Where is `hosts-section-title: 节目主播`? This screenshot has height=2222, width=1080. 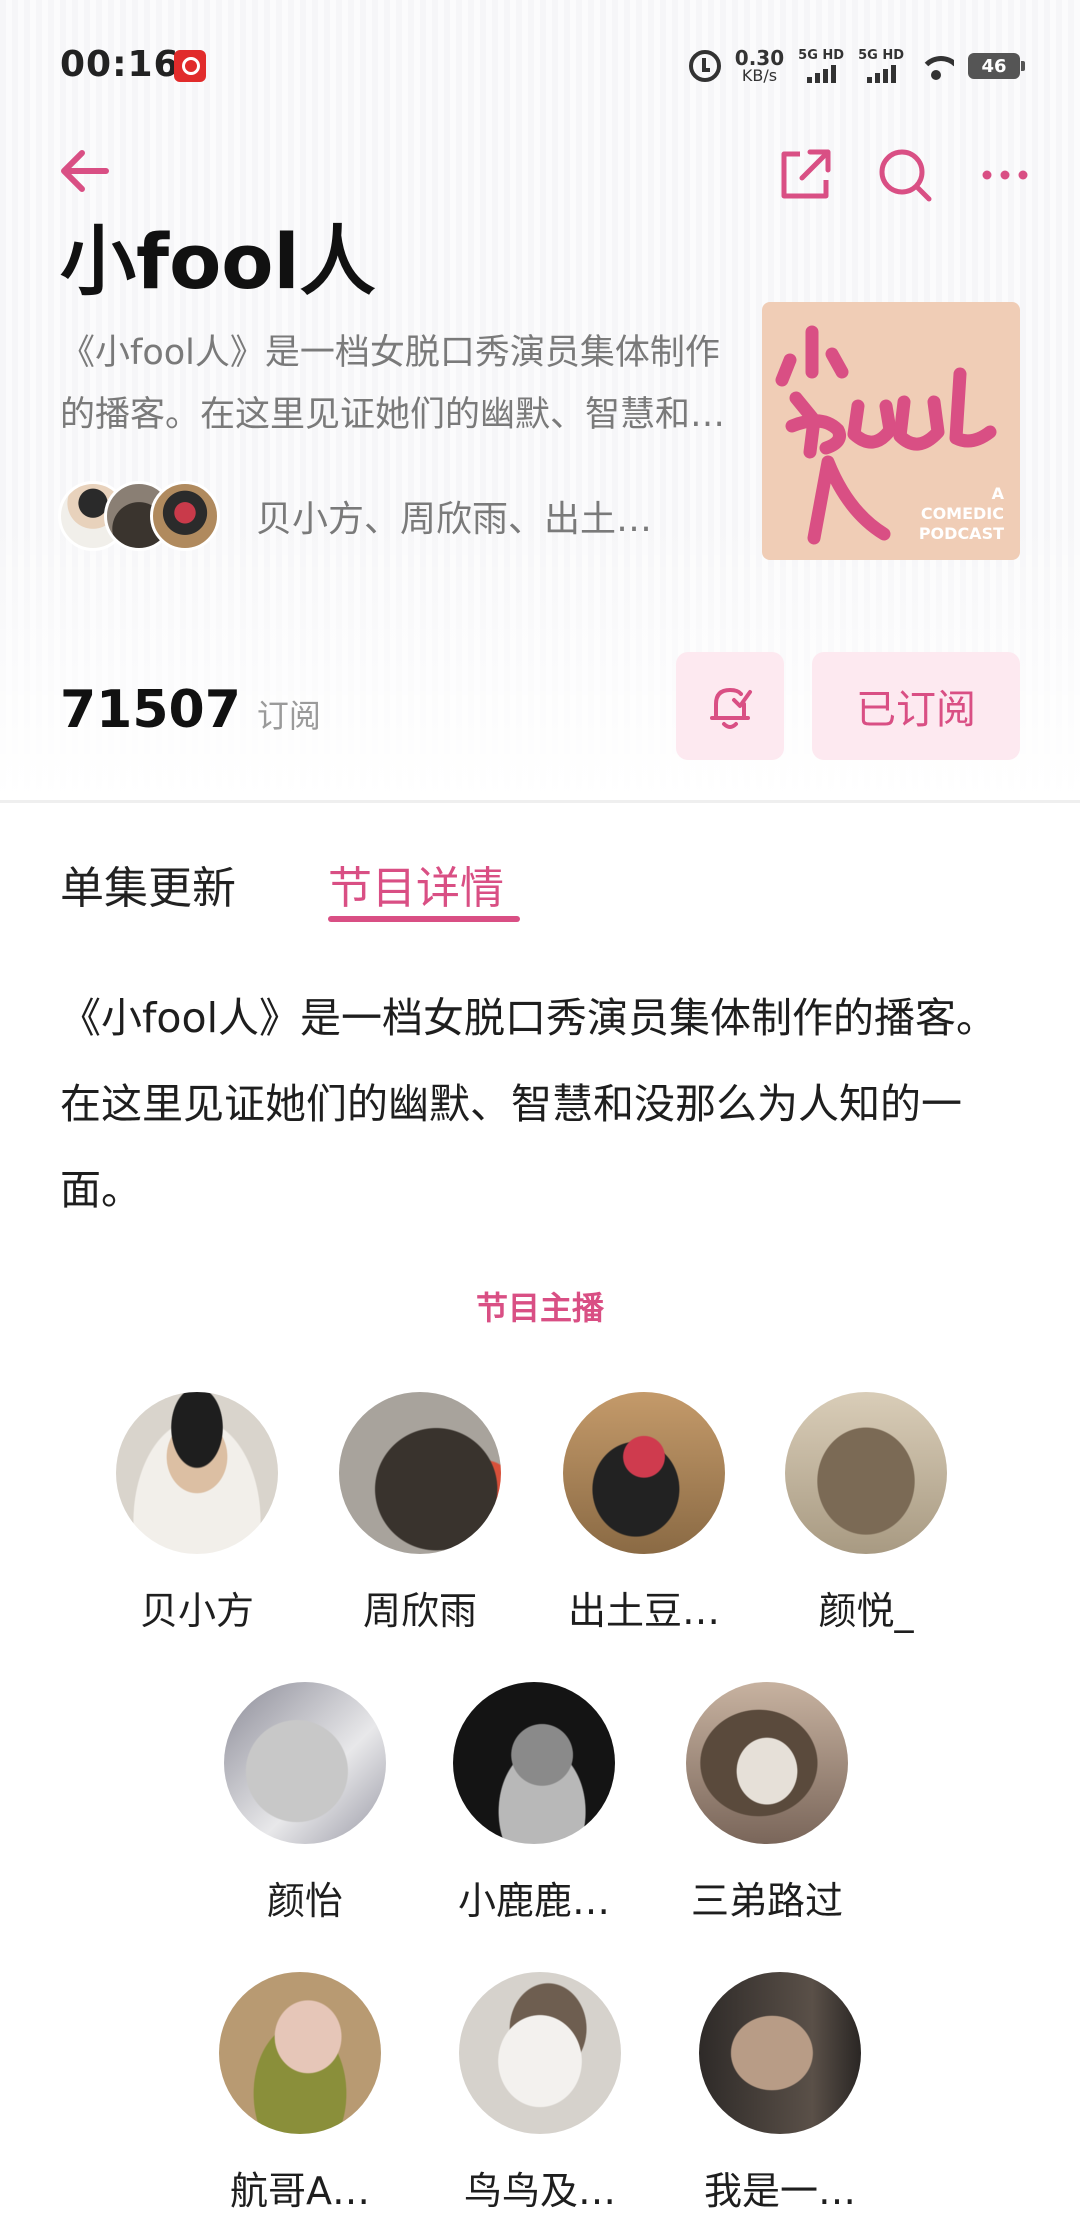
hosts-section-title: 节目主播 is located at coordinates (539, 1308).